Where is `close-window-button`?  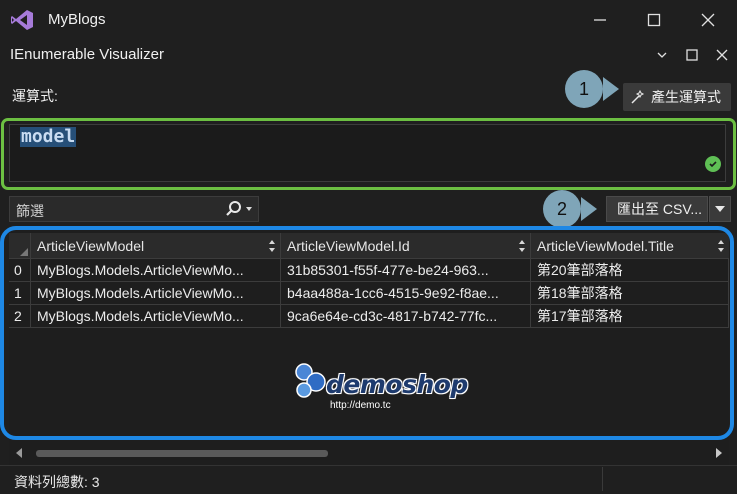
close-window-button is located at coordinates (708, 20).